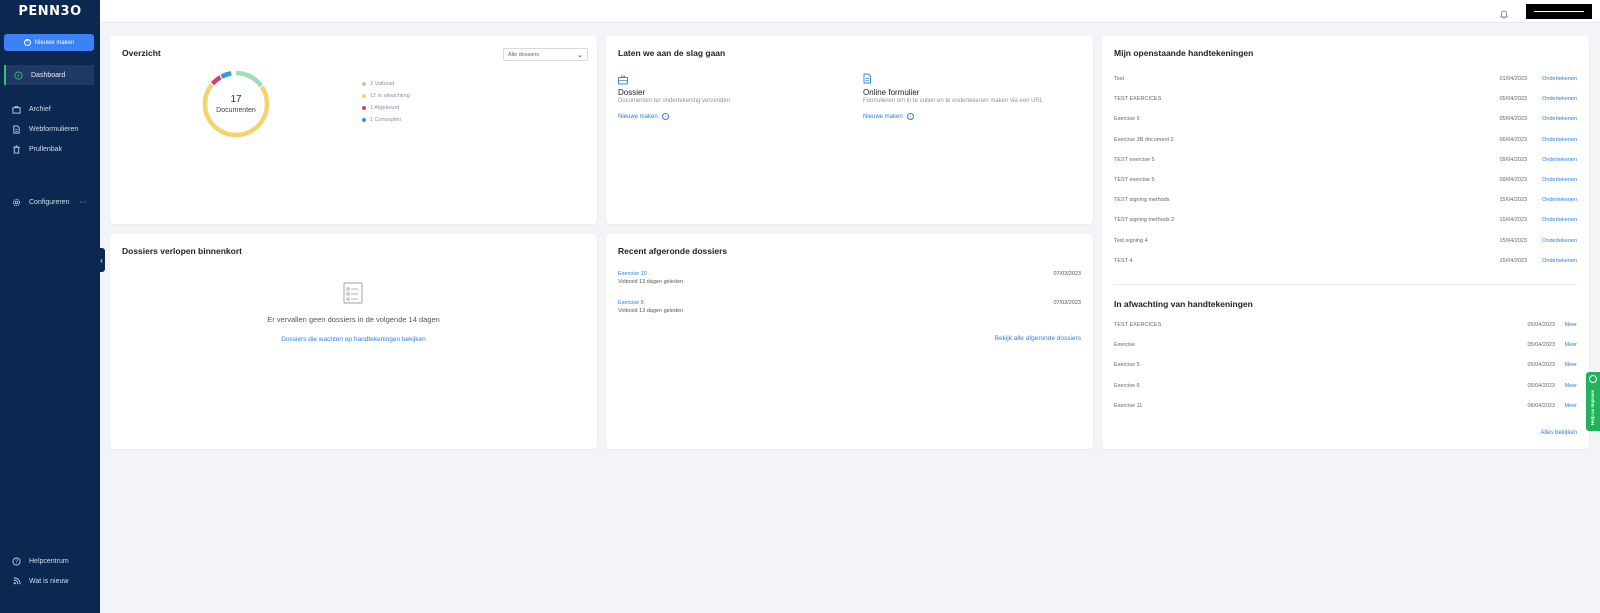  What do you see at coordinates (867, 80) in the screenshot?
I see `form-icon` at bounding box center [867, 80].